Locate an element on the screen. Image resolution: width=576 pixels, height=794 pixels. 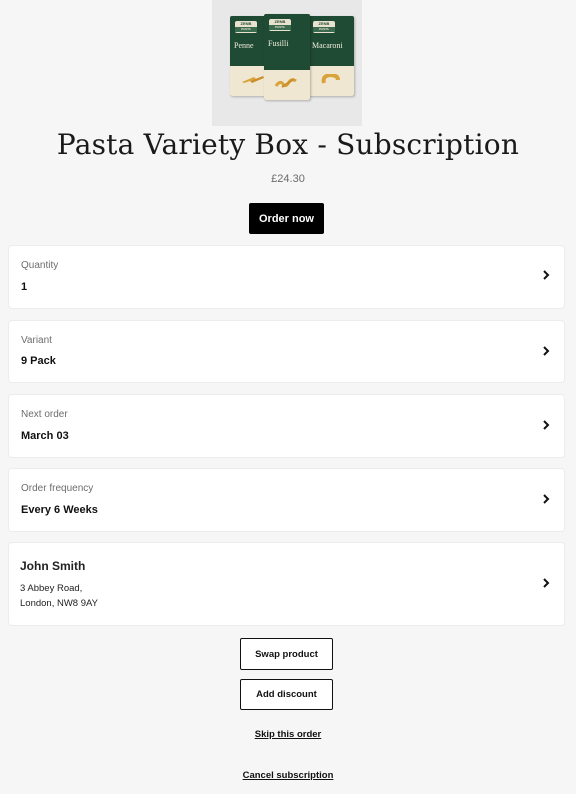
variant-value: 9 Pack is located at coordinates (38, 361).